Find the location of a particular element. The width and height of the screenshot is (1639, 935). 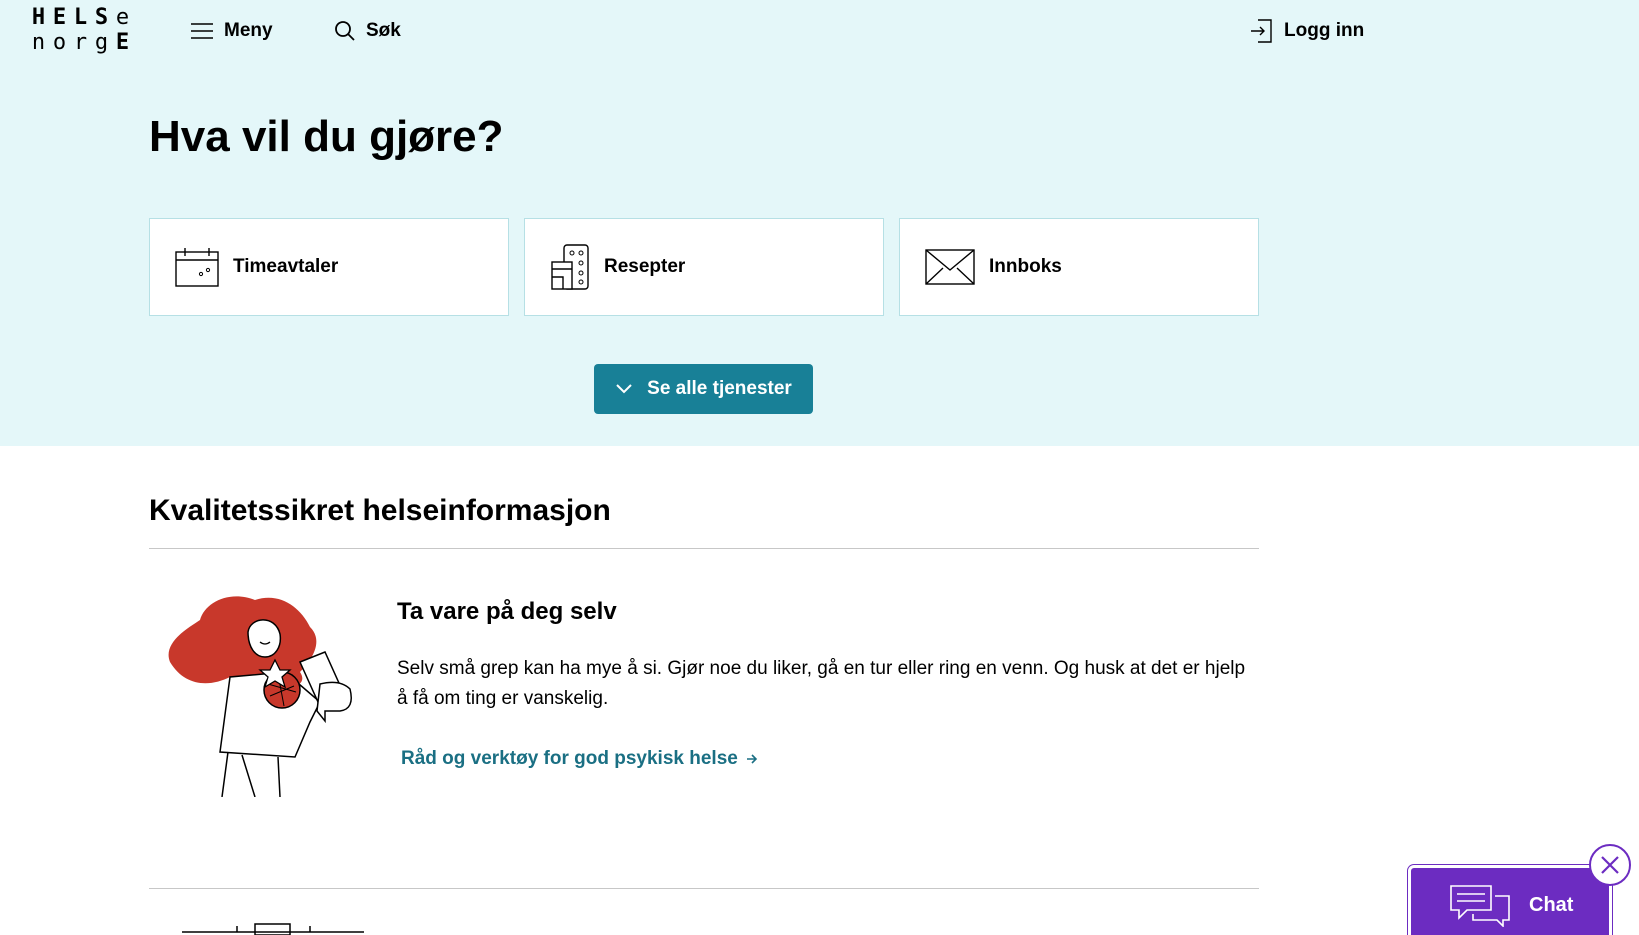

calendar-icon is located at coordinates (197, 267).